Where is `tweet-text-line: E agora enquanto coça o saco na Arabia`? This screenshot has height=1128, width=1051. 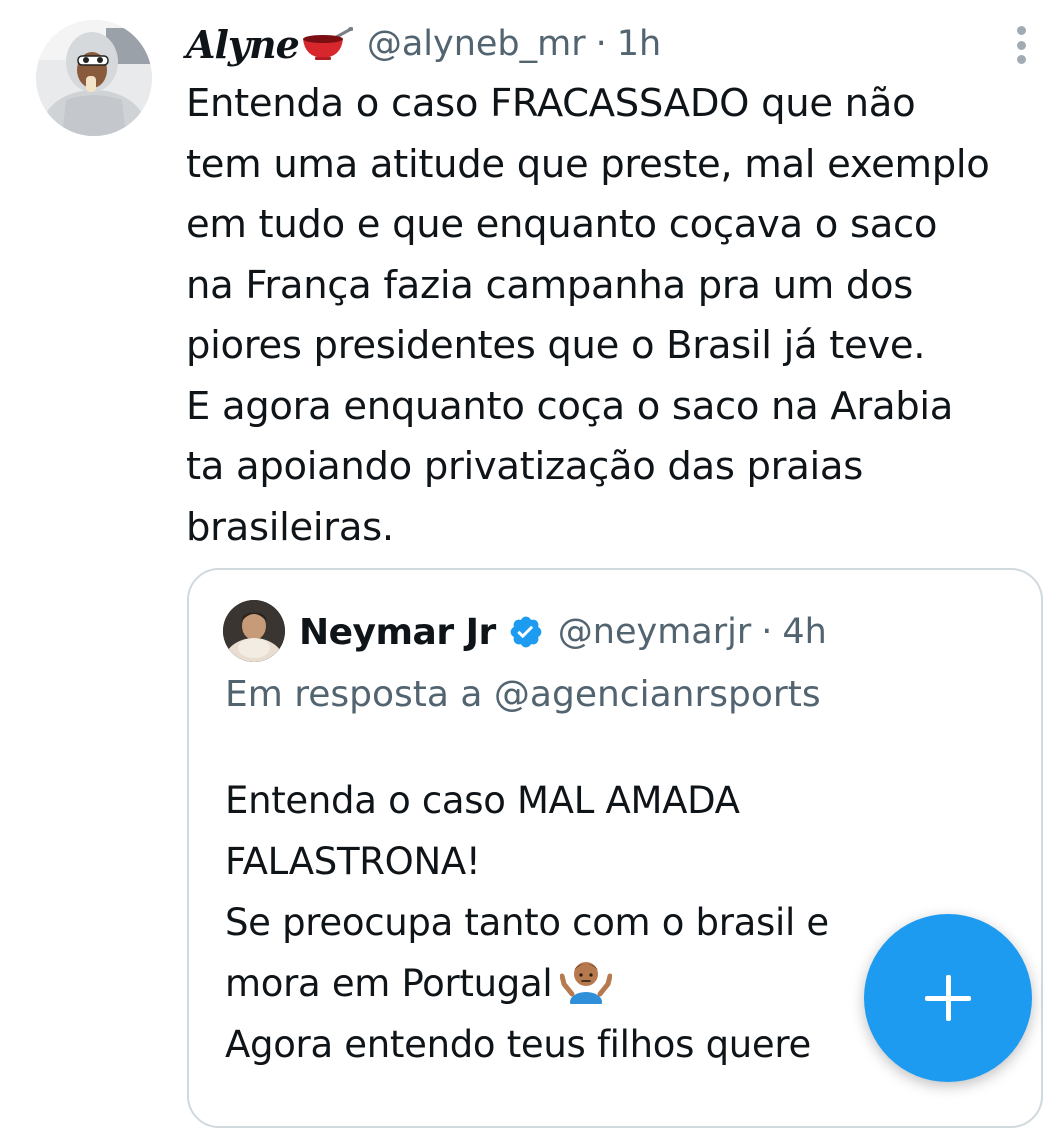
tweet-text-line: E agora enquanto coça o saco na Arabia is located at coordinates (570, 406).